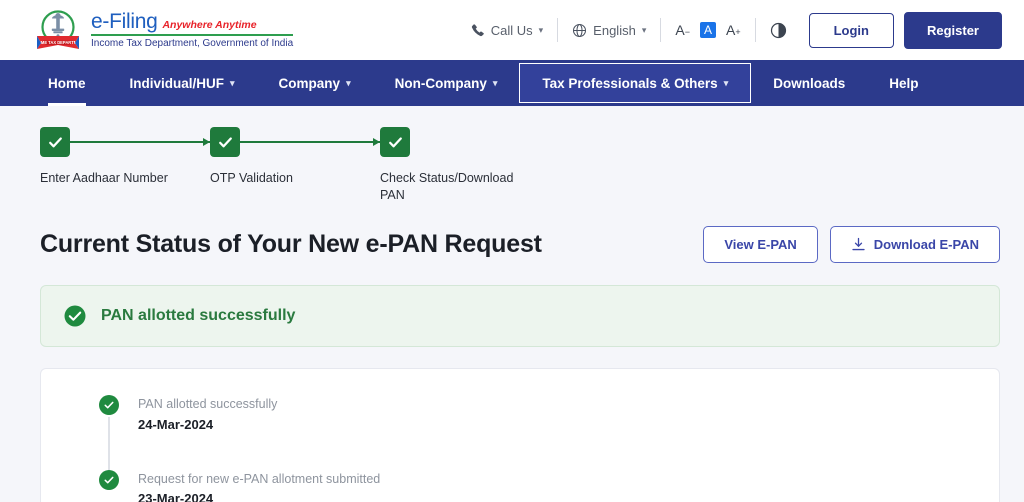 Image resolution: width=1024 pixels, height=502 pixels. What do you see at coordinates (208, 403) in the screenshot?
I see `timeline-item-label: PAN allotted successfully` at bounding box center [208, 403].